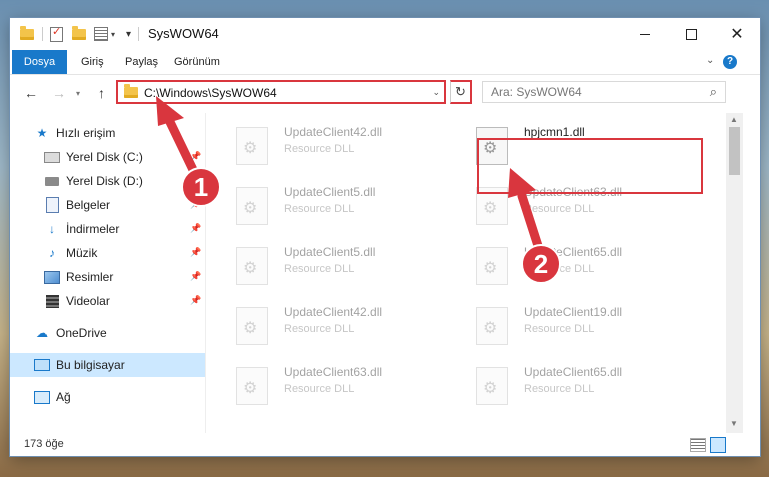 This screenshot has width=769, height=477. What do you see at coordinates (52, 301) in the screenshot?
I see `videos-icon` at bounding box center [52, 301].